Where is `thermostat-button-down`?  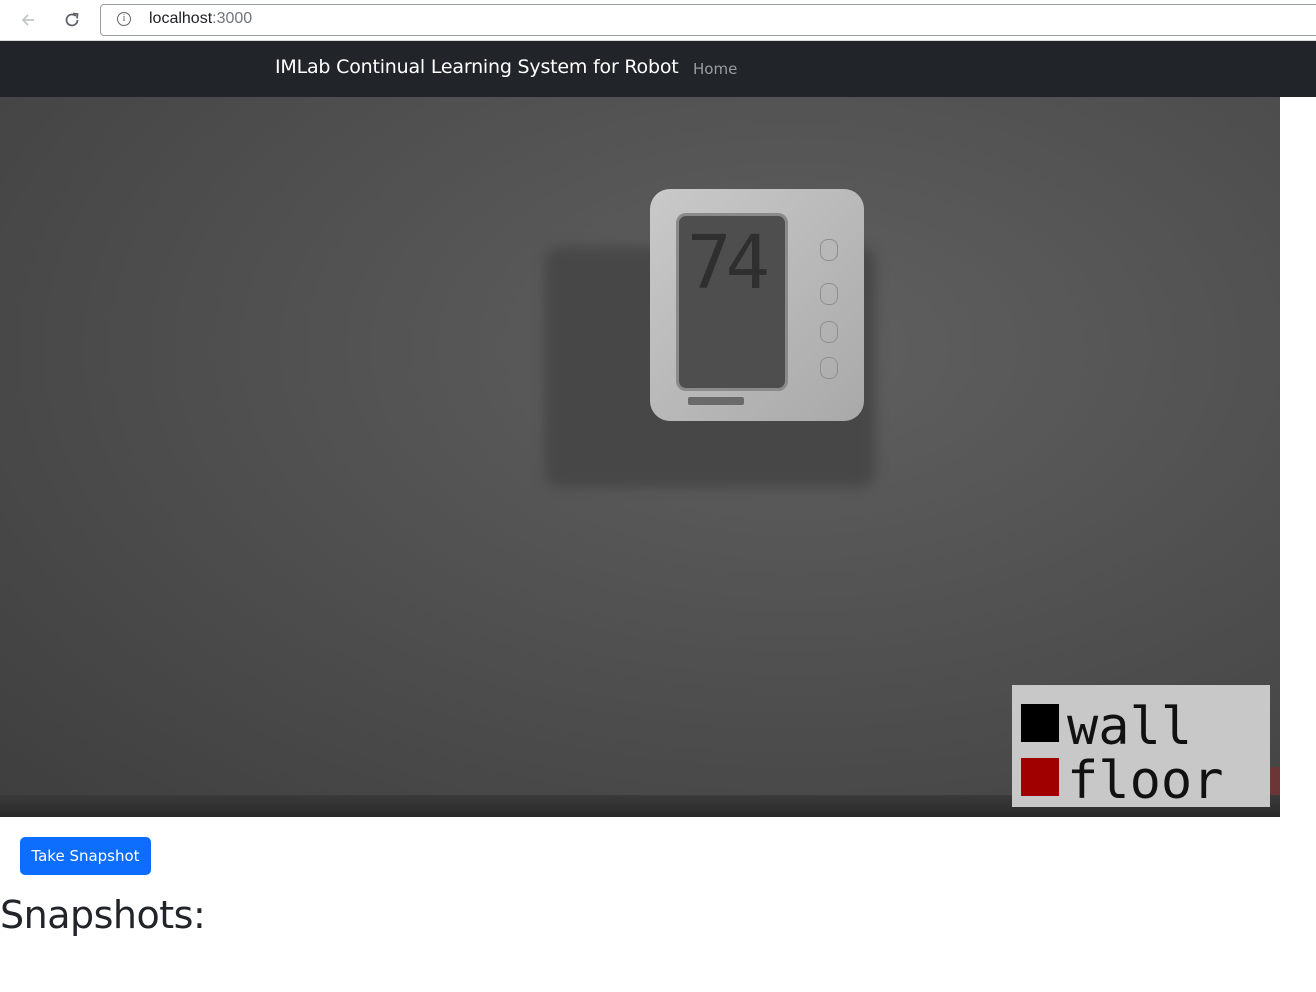 thermostat-button-down is located at coordinates (829, 332).